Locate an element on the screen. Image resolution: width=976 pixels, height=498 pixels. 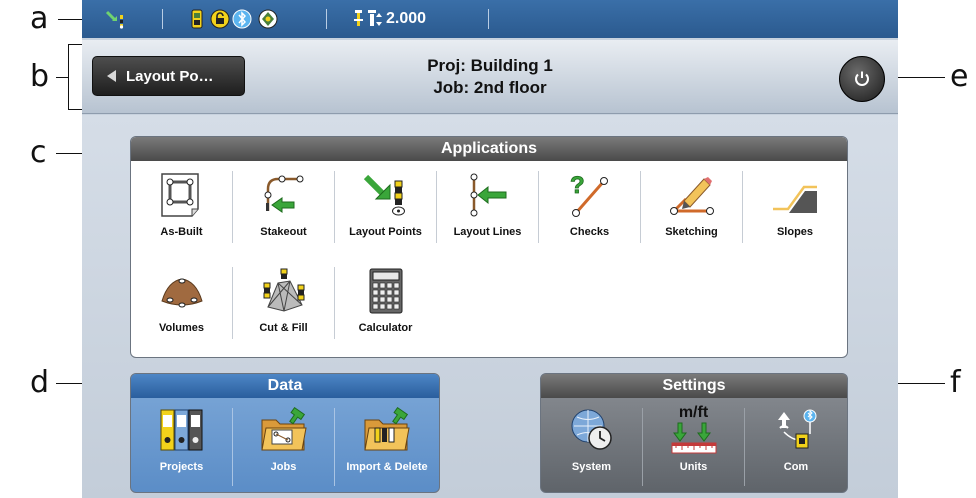
lock-icon is located at coordinates (220, 19).